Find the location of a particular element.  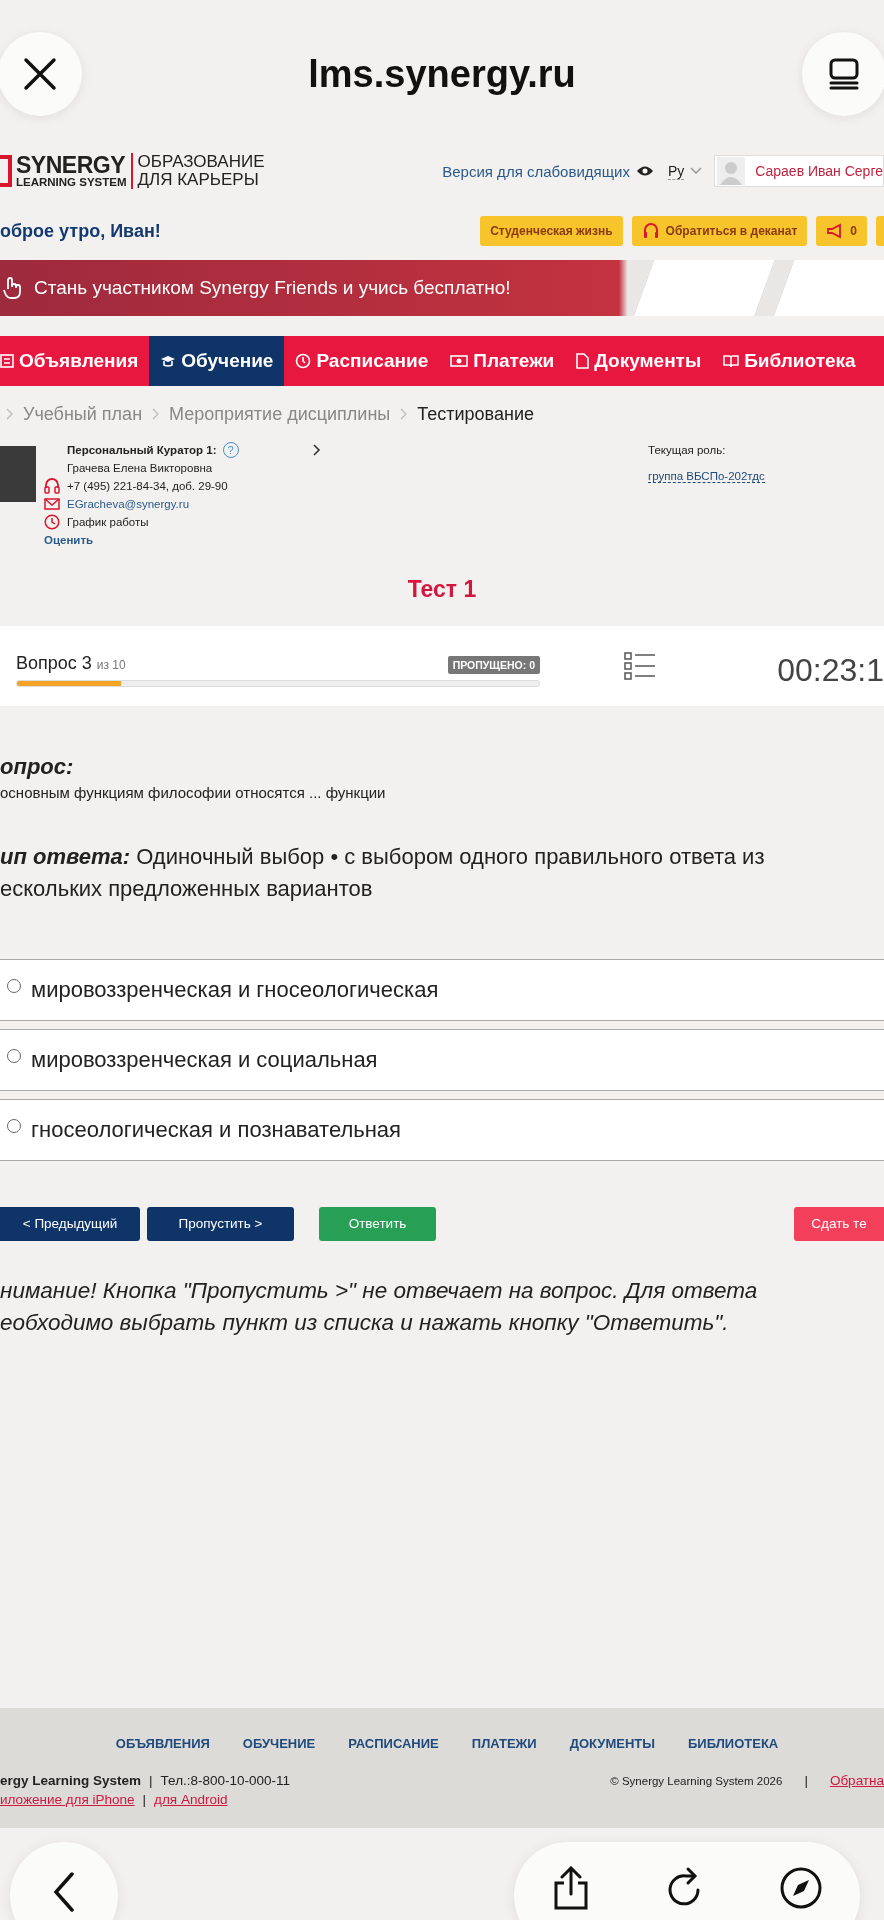

nav-tab: Расписание is located at coordinates (362, 361).